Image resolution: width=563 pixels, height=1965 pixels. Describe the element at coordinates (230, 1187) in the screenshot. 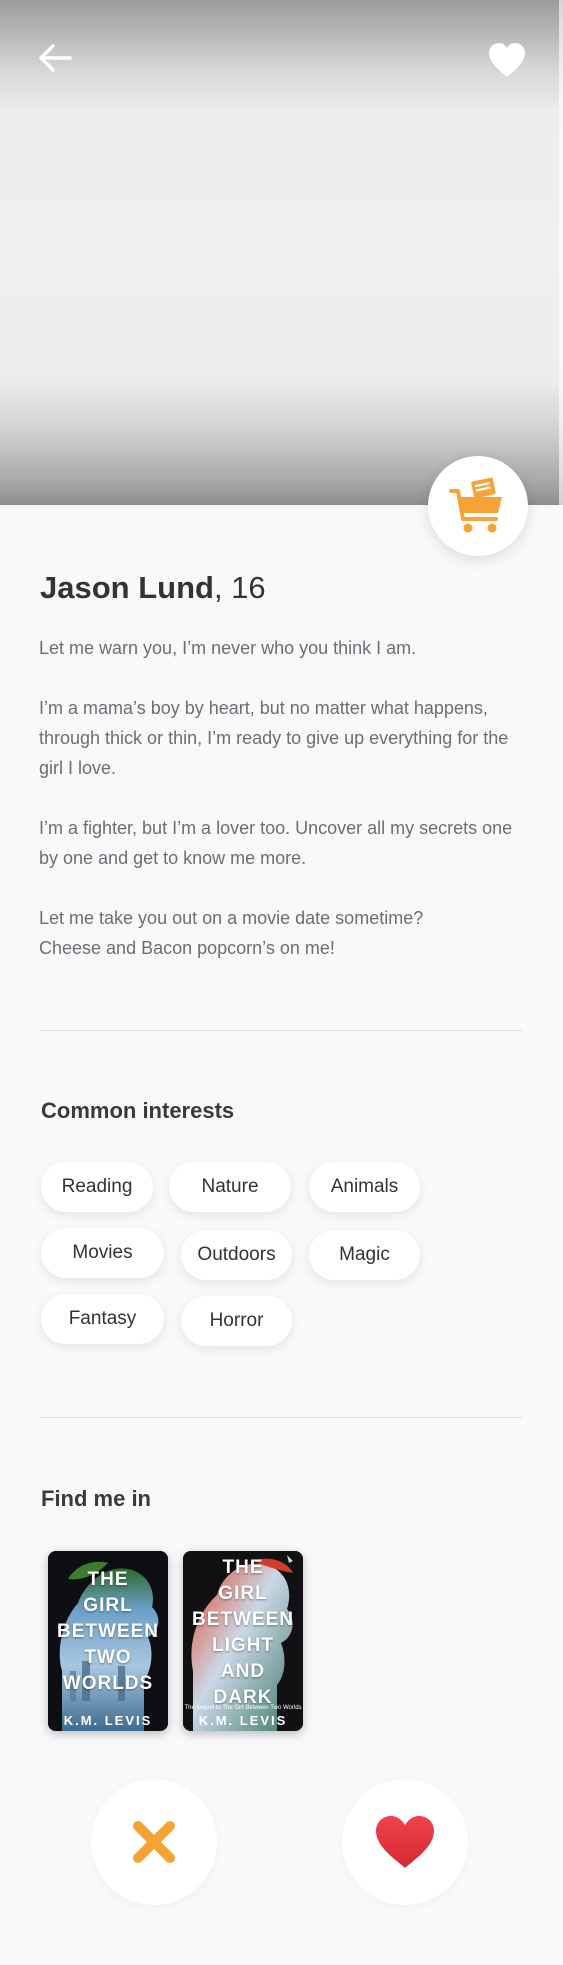

I see `interest-chip-nature: Nature` at that location.